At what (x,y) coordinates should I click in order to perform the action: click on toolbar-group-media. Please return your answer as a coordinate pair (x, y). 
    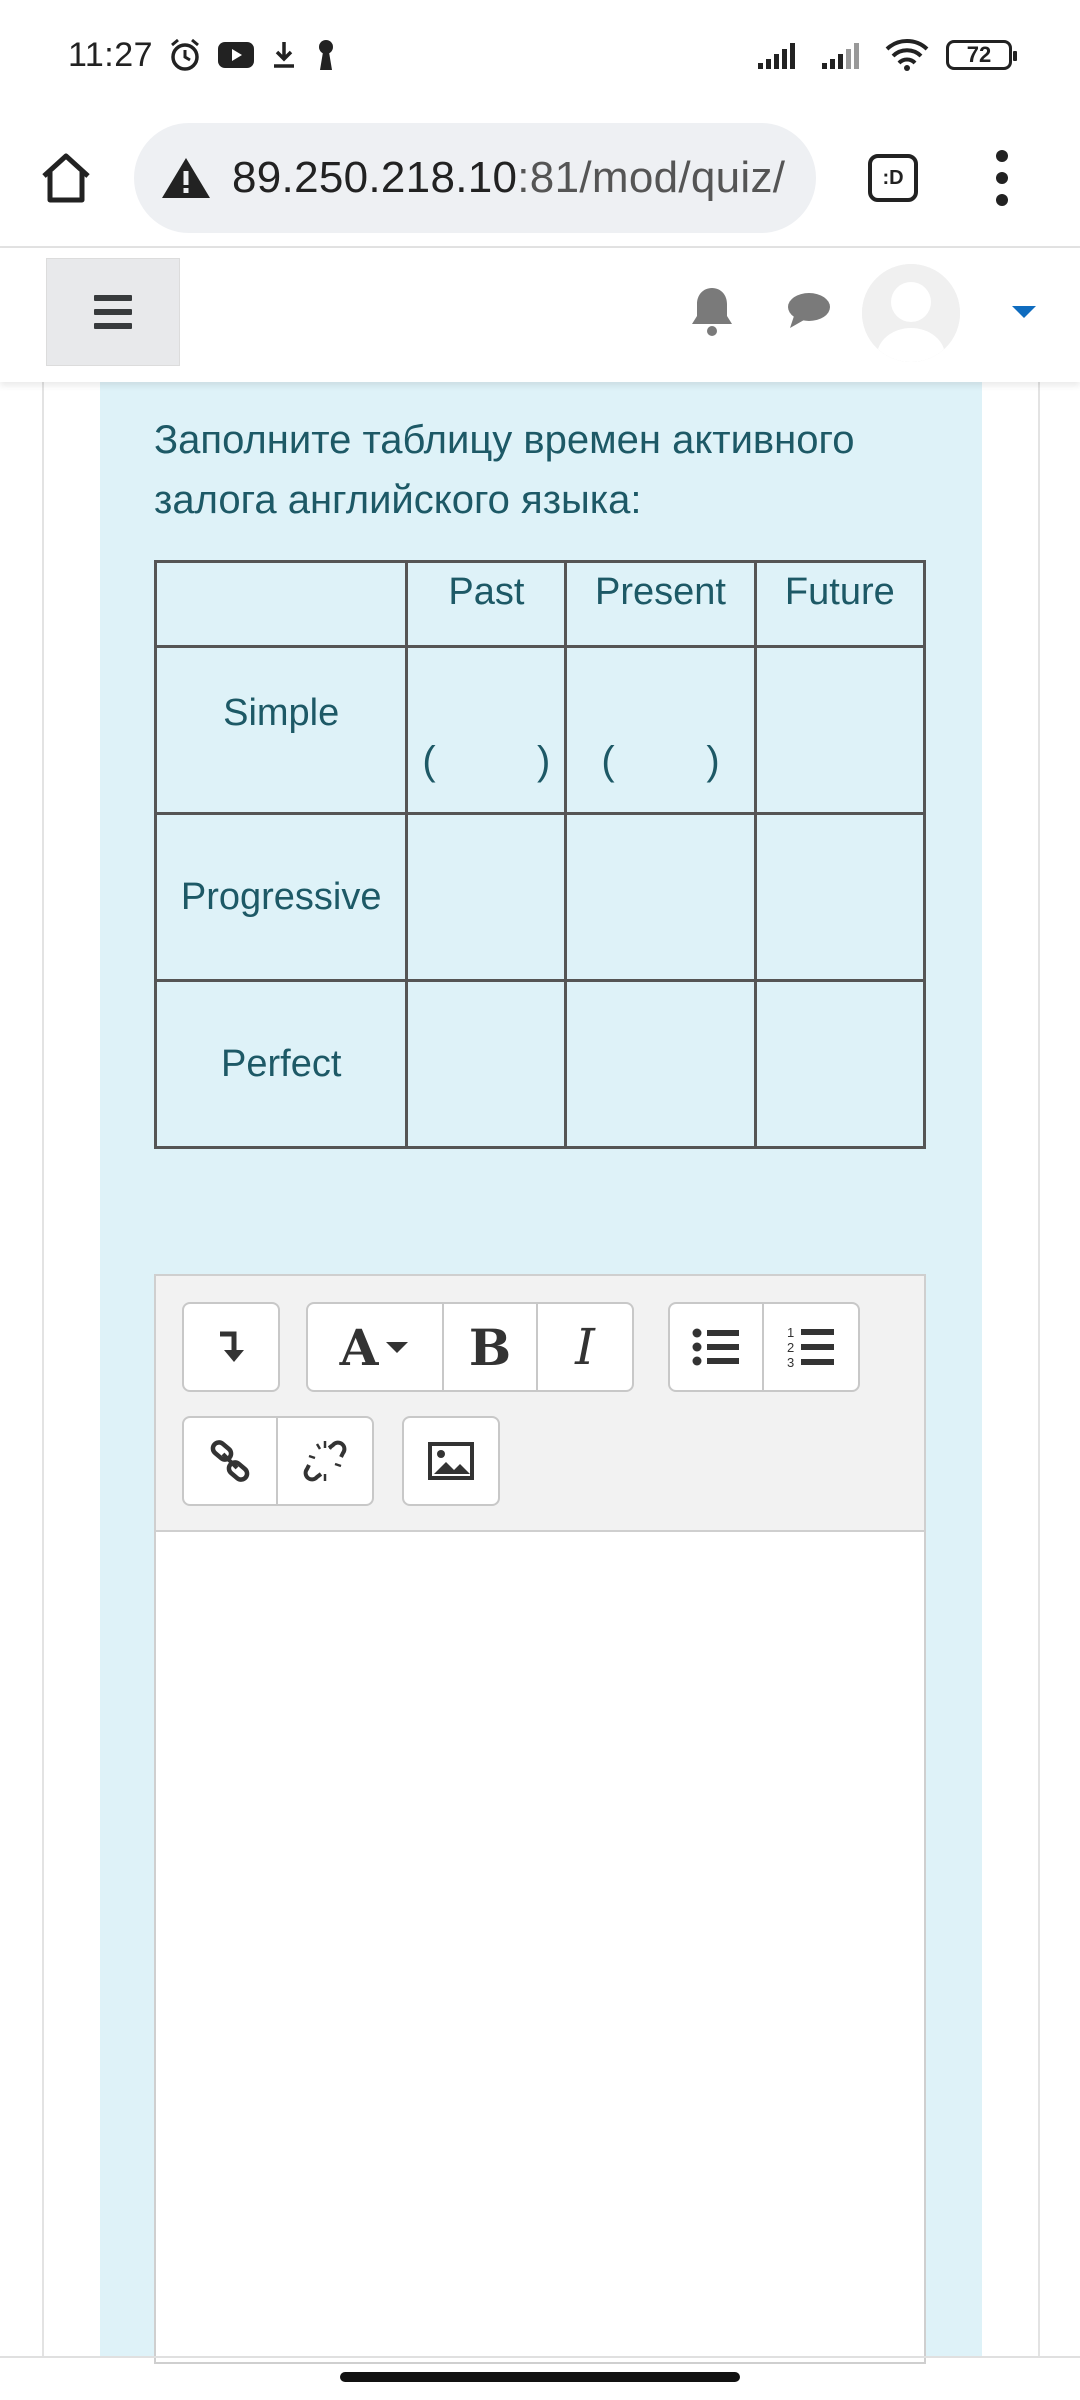
    Looking at the image, I should click on (451, 1461).